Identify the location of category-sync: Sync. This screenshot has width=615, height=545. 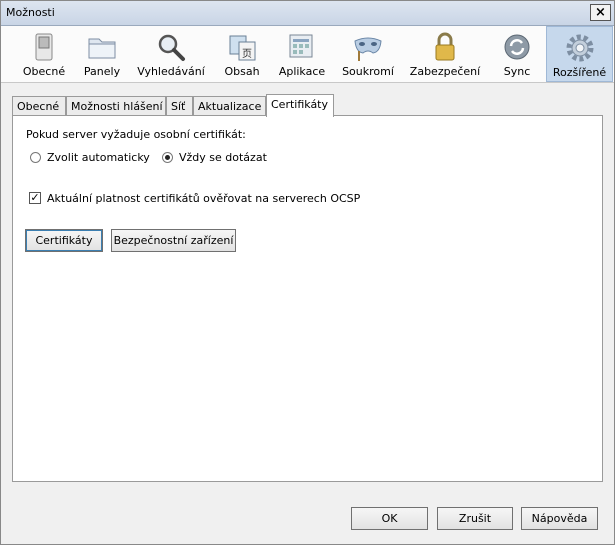
(517, 54).